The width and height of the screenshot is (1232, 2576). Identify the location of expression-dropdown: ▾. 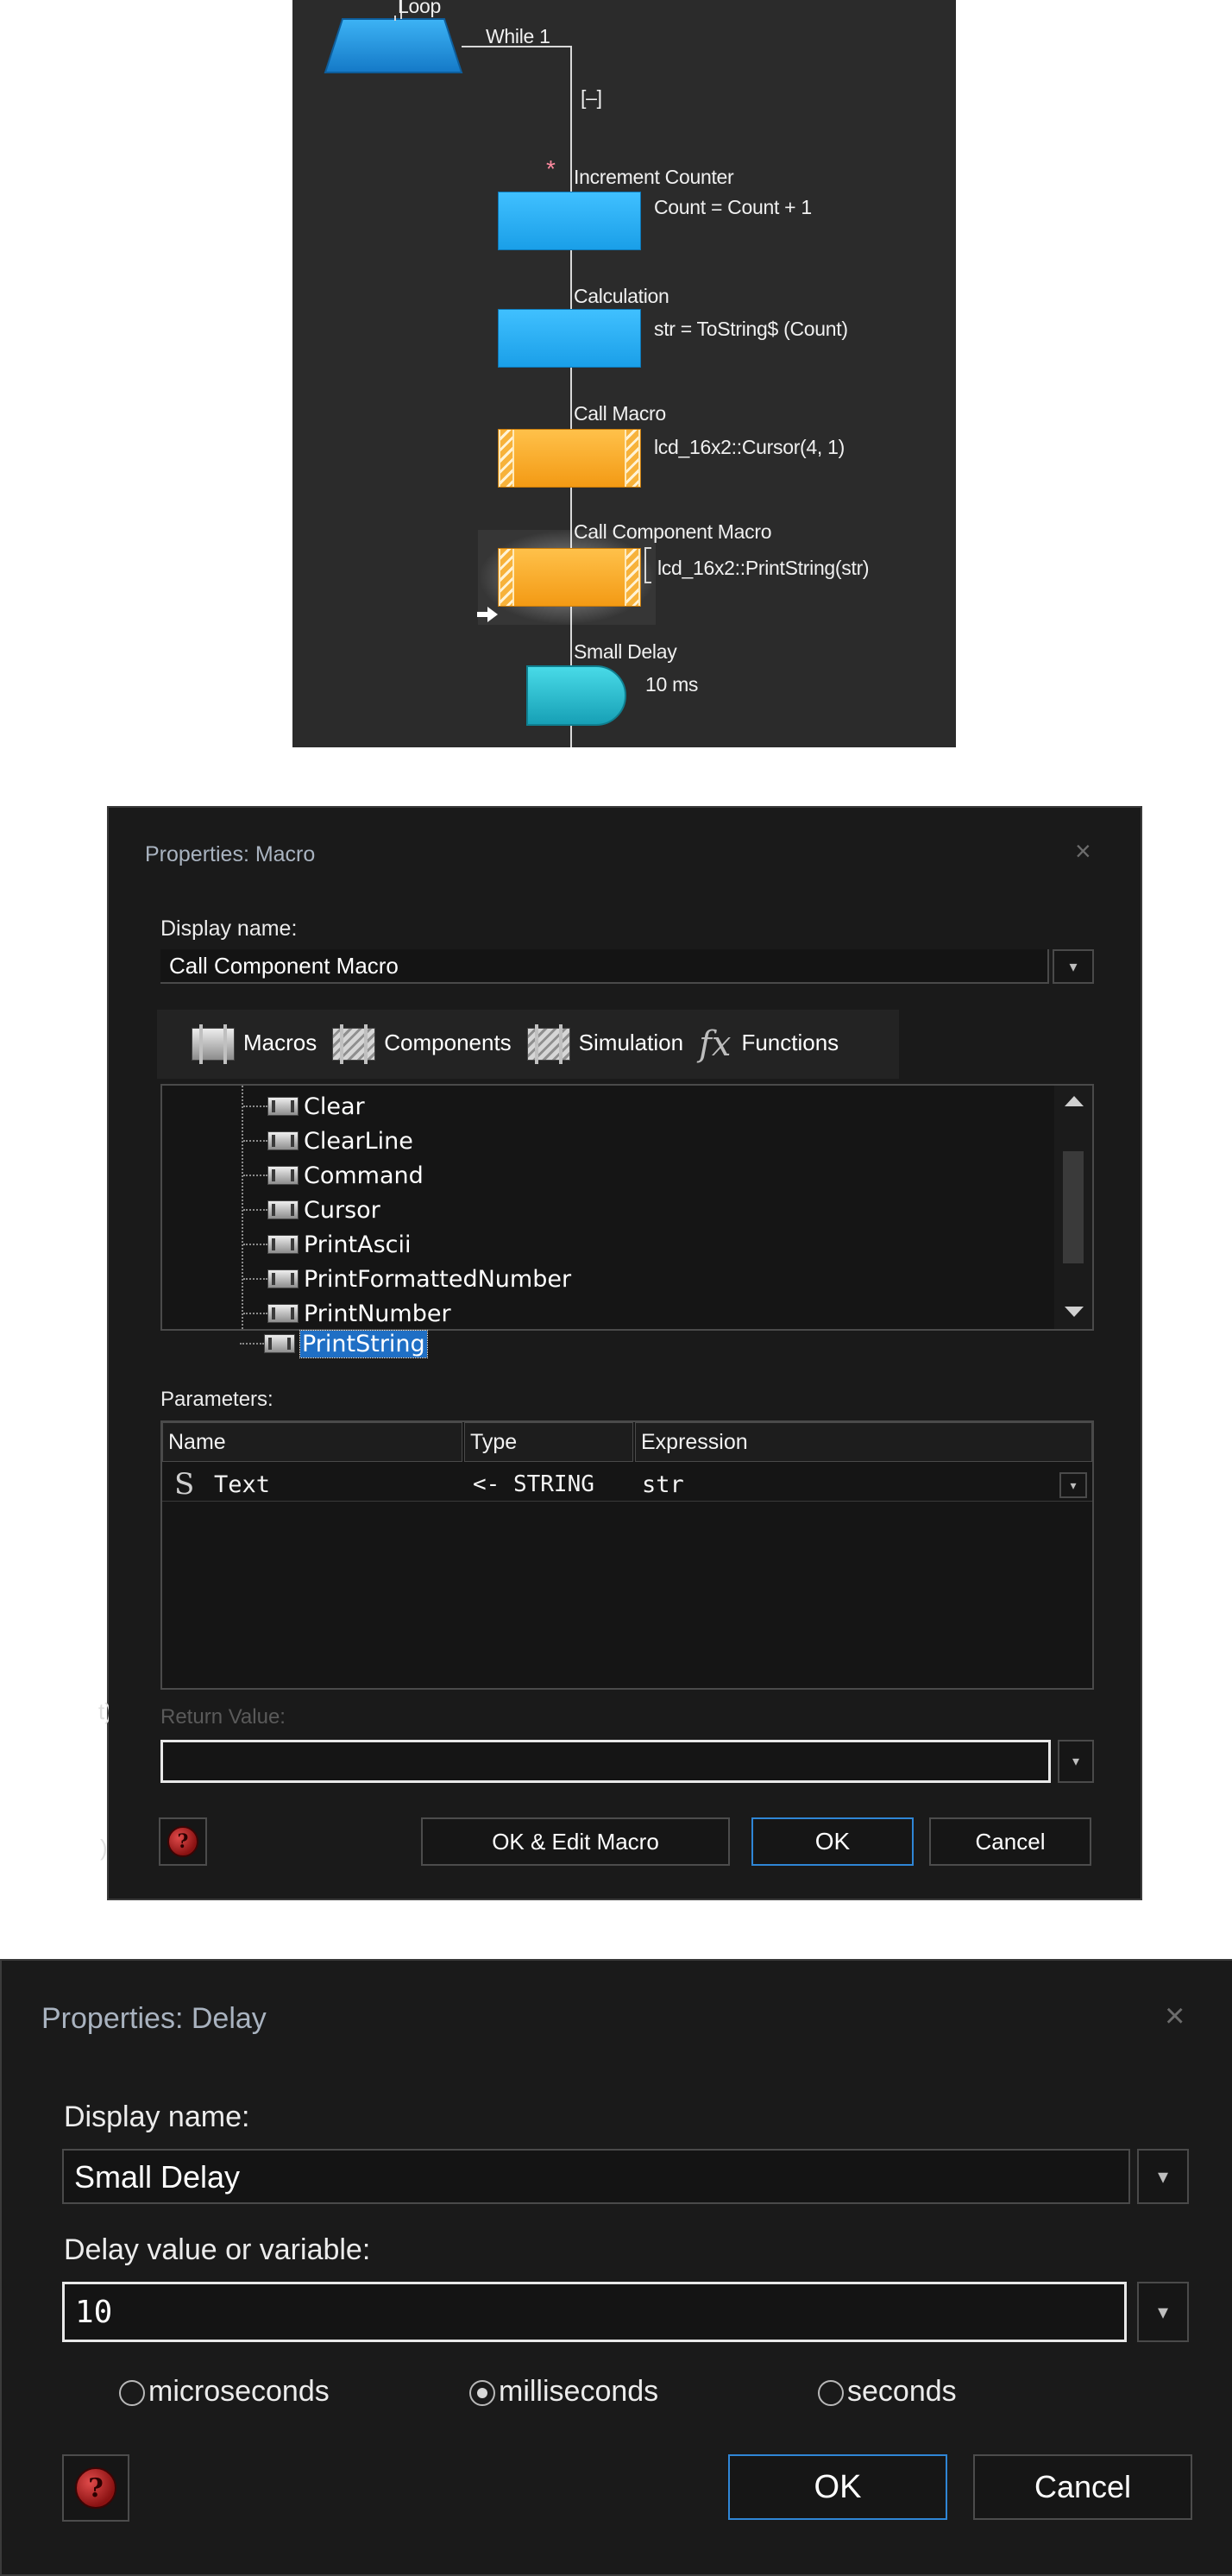
(1073, 1485).